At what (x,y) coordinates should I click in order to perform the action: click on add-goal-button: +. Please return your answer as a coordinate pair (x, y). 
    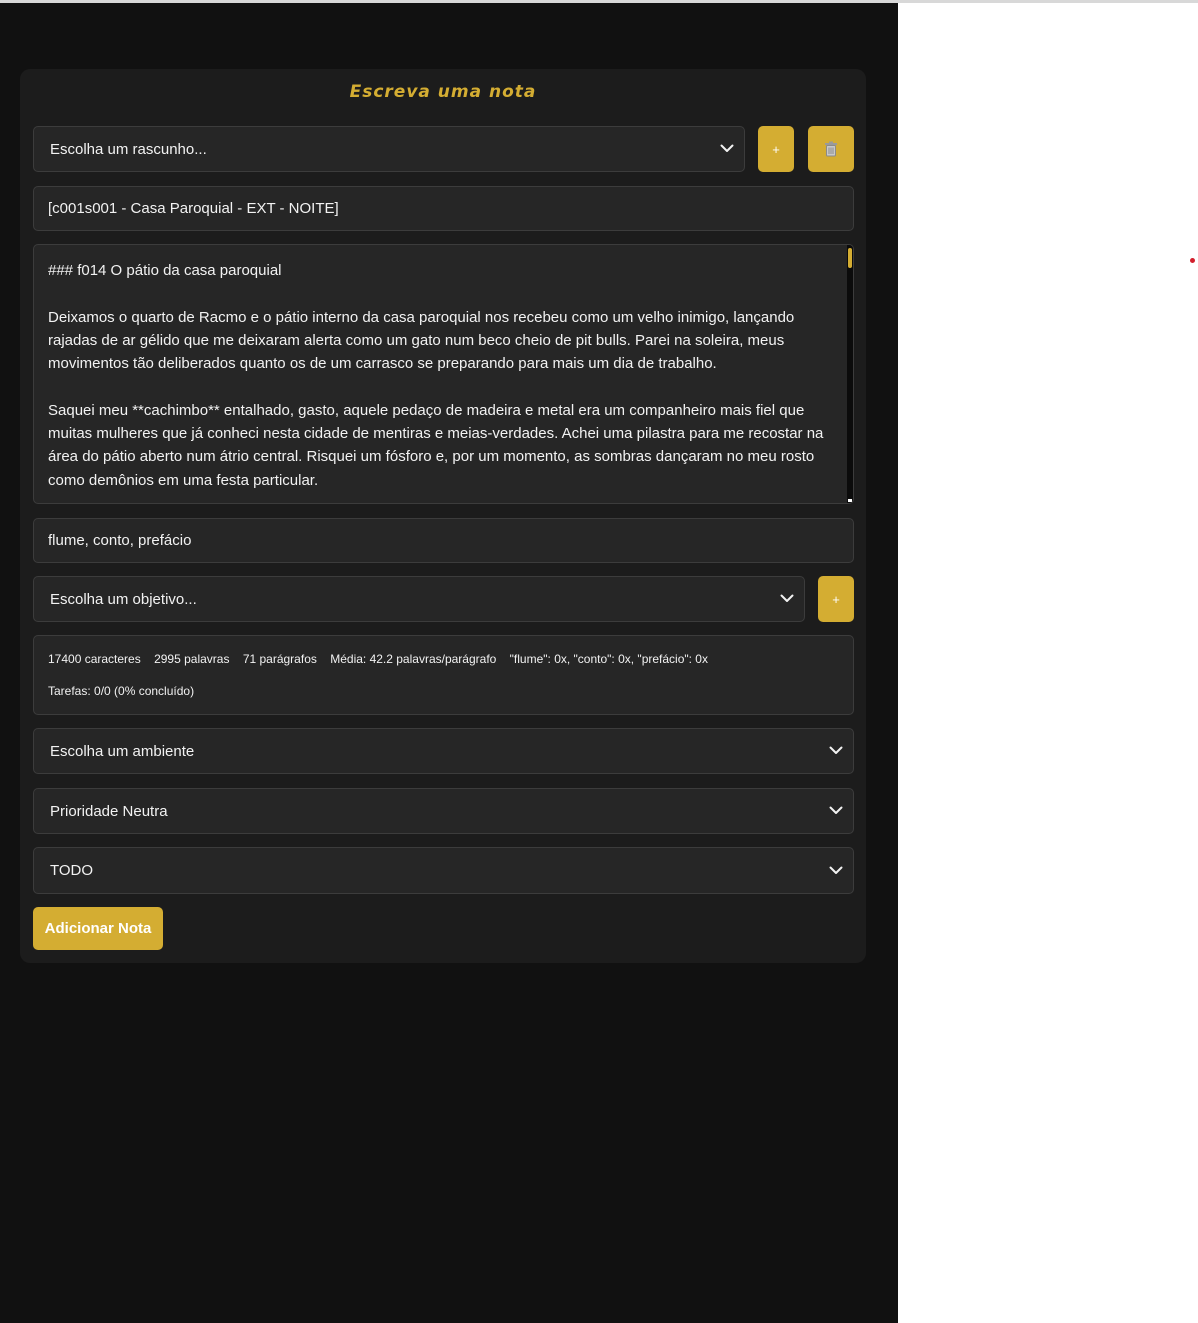
    Looking at the image, I should click on (836, 599).